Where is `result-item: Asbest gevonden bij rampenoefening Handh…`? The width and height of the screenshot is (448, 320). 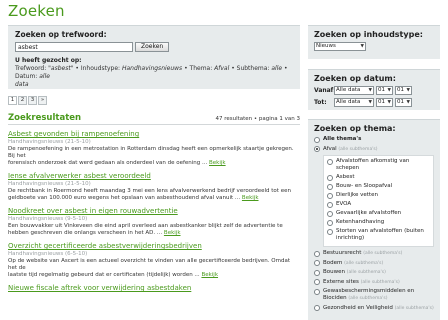 result-item: Asbest gevonden bij rampenoefening Handh… is located at coordinates (154, 148).